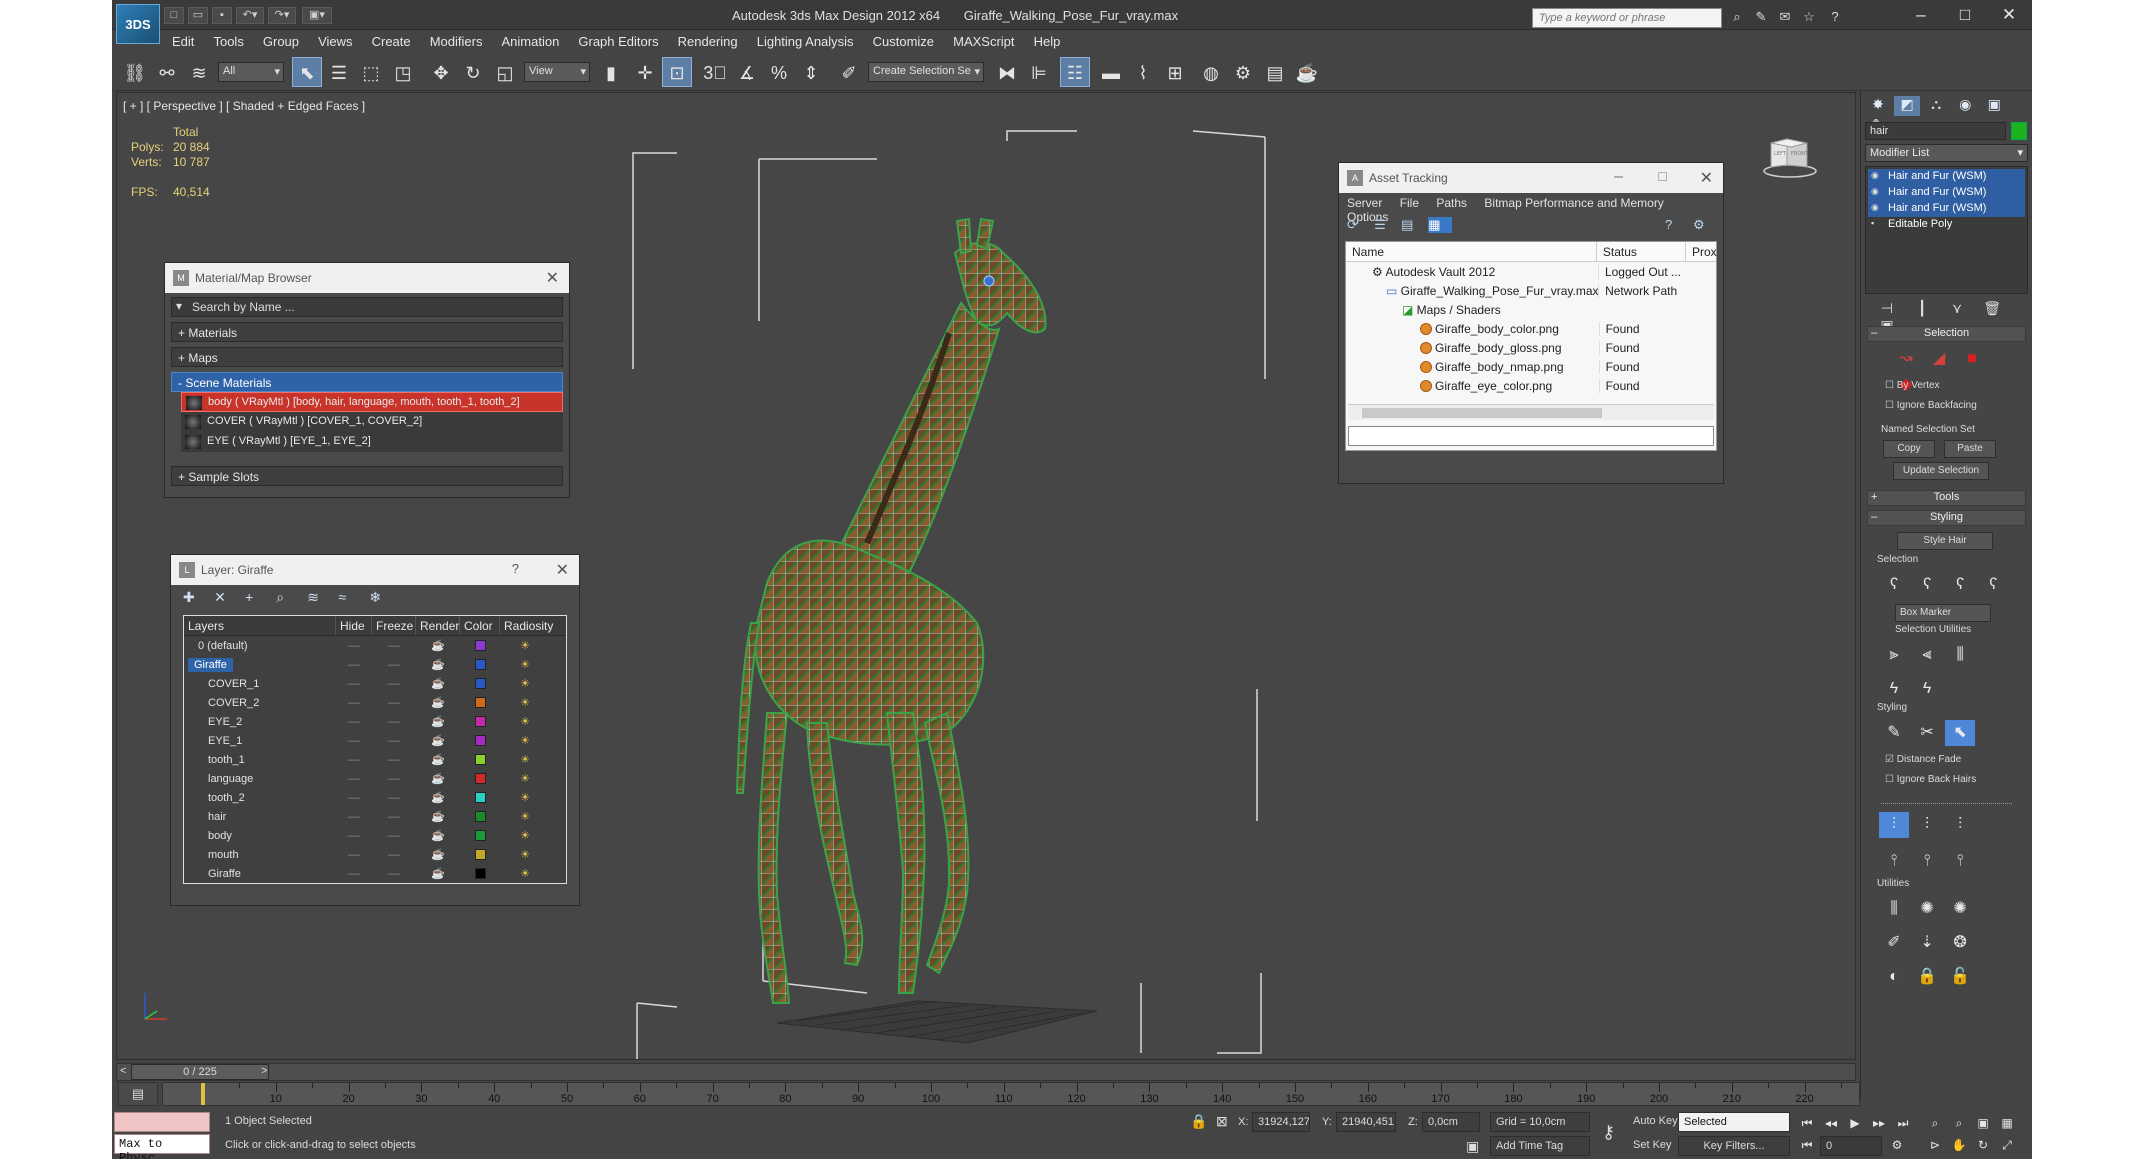 The width and height of the screenshot is (2144, 1159). I want to click on zoom-extents-all-icon: ▦, so click(2007, 1123).